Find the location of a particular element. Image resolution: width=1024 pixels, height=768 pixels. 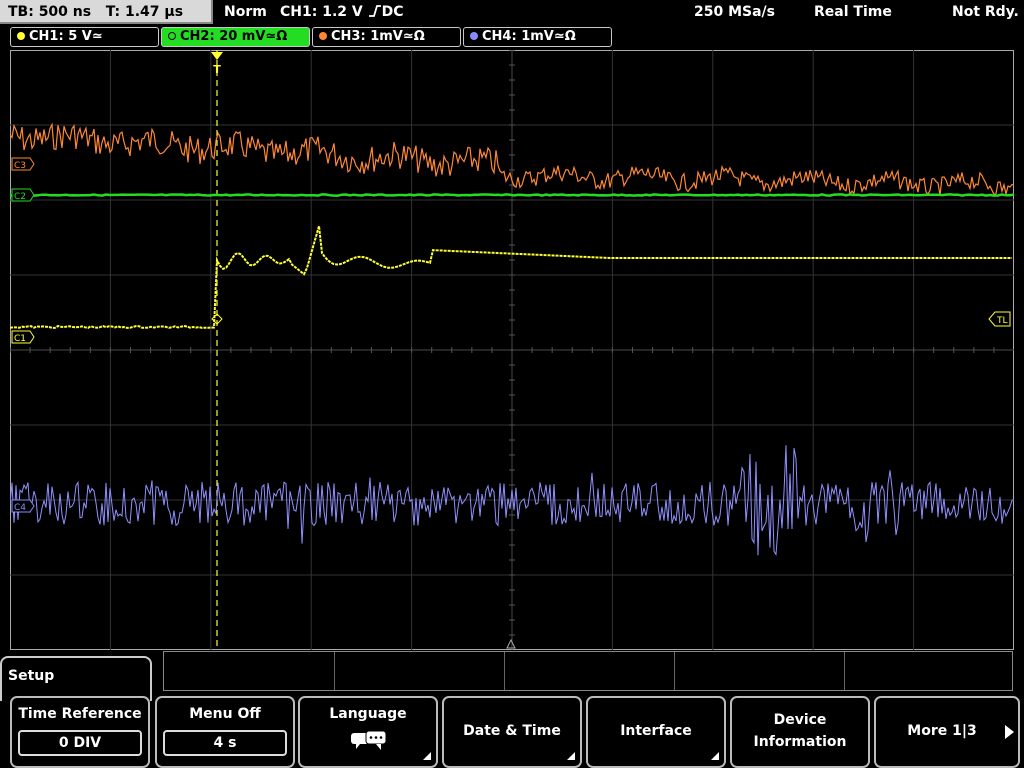

menu-info-strip is located at coordinates (588, 671).